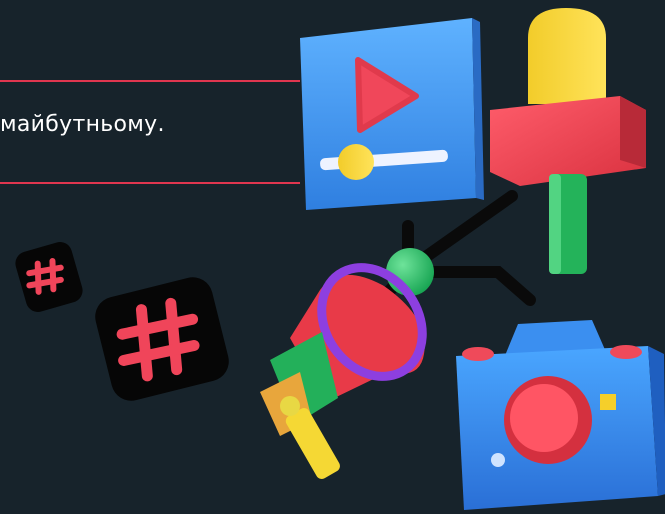  What do you see at coordinates (392, 114) in the screenshot?
I see `video-player-icon` at bounding box center [392, 114].